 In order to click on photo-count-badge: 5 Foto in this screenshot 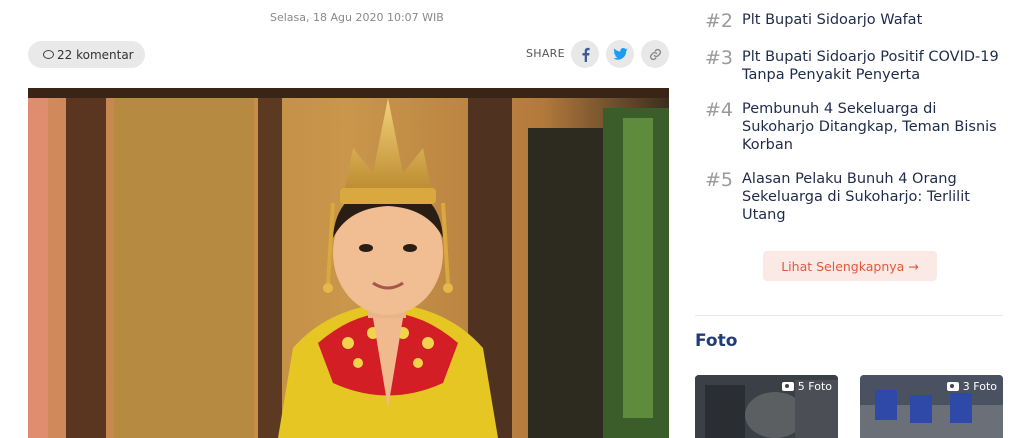, I will do `click(806, 386)`.